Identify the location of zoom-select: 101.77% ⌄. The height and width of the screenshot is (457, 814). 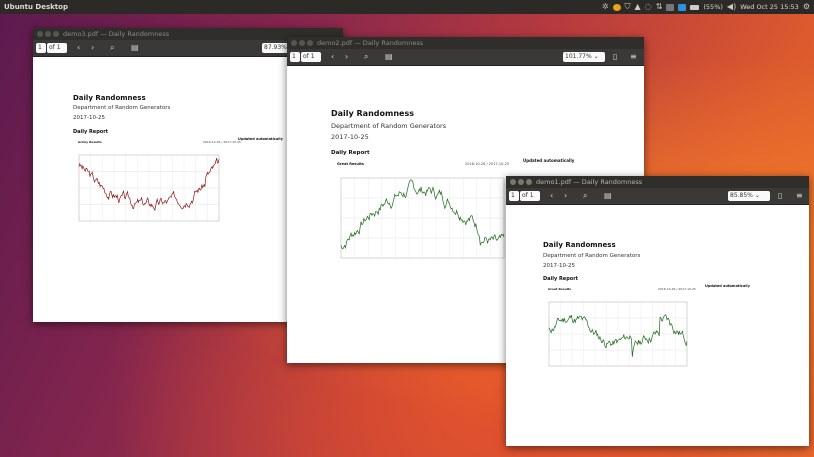
(584, 57).